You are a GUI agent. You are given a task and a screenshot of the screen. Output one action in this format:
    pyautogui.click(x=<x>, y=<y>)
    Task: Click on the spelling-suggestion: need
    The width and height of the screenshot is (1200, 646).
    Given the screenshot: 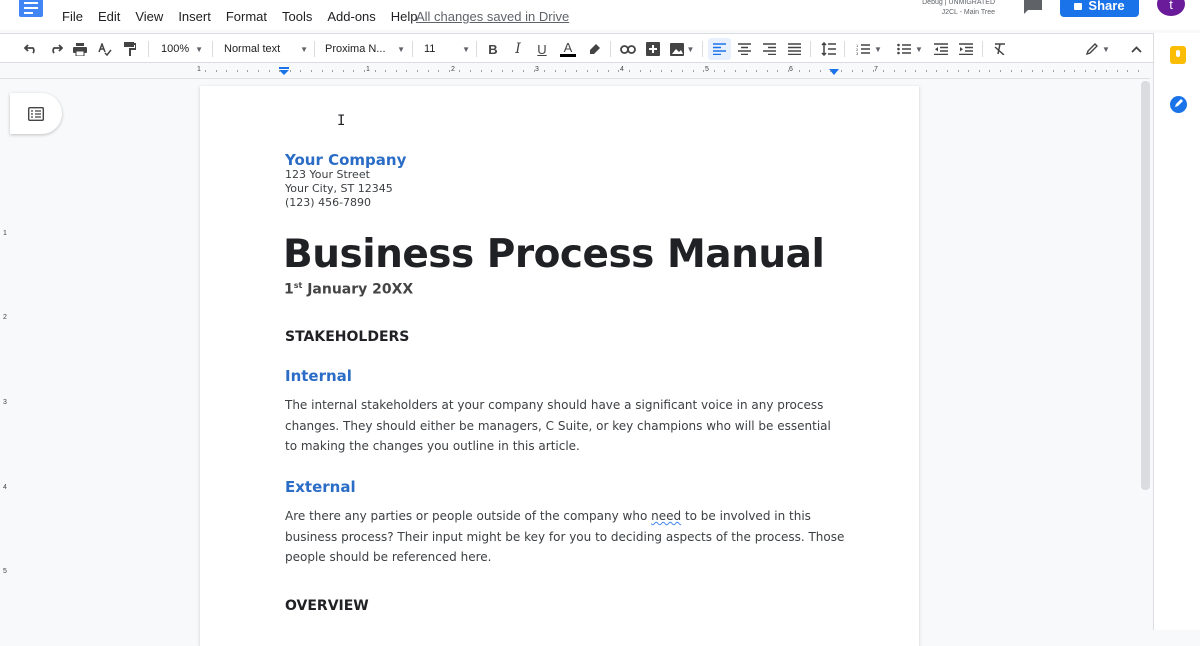 What is the action you would take?
    pyautogui.click(x=666, y=516)
    